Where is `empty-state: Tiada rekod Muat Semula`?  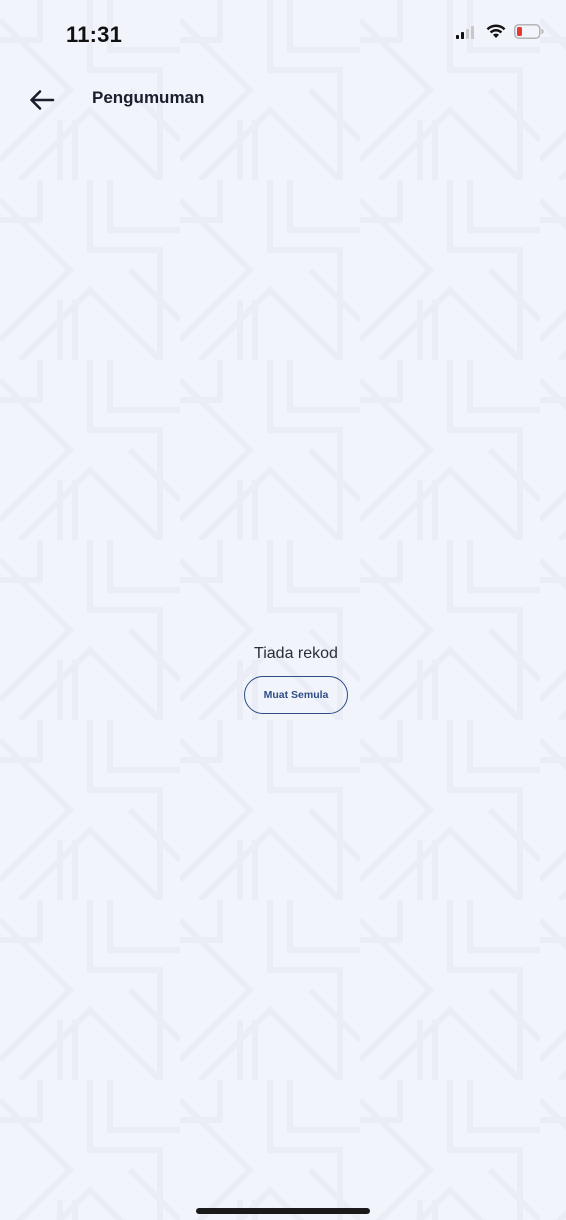
empty-state: Tiada rekod Muat Semula is located at coordinates (283, 678).